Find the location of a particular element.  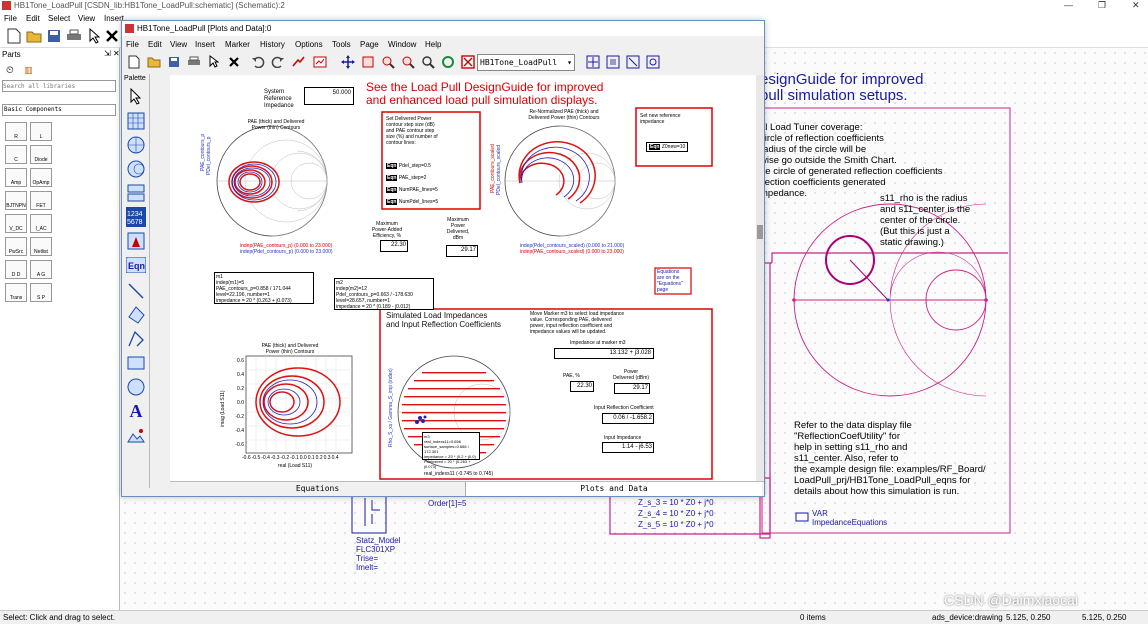

pan-icon is located at coordinates (348, 62).